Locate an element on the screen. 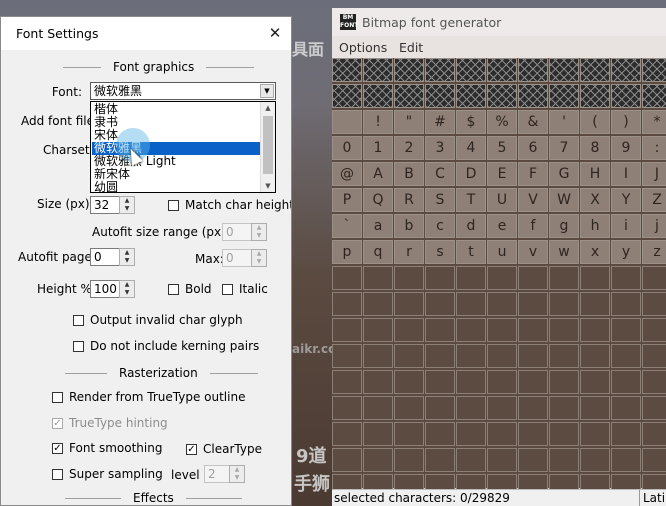 The width and height of the screenshot is (666, 506). char-cell: 0 is located at coordinates (347, 148).